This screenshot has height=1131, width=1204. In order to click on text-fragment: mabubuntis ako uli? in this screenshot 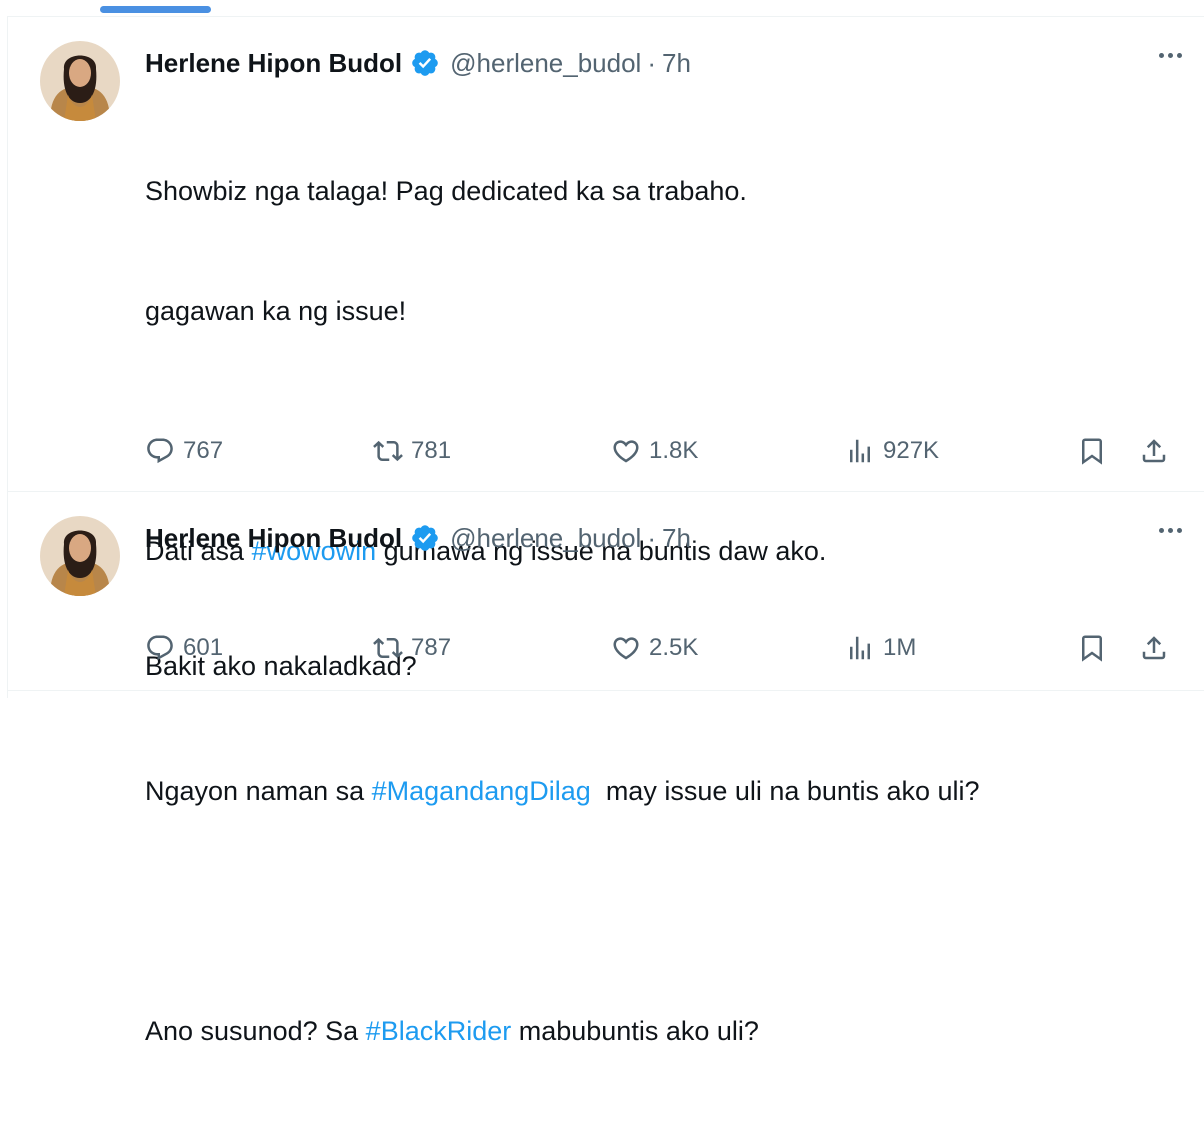, I will do `click(635, 1031)`.